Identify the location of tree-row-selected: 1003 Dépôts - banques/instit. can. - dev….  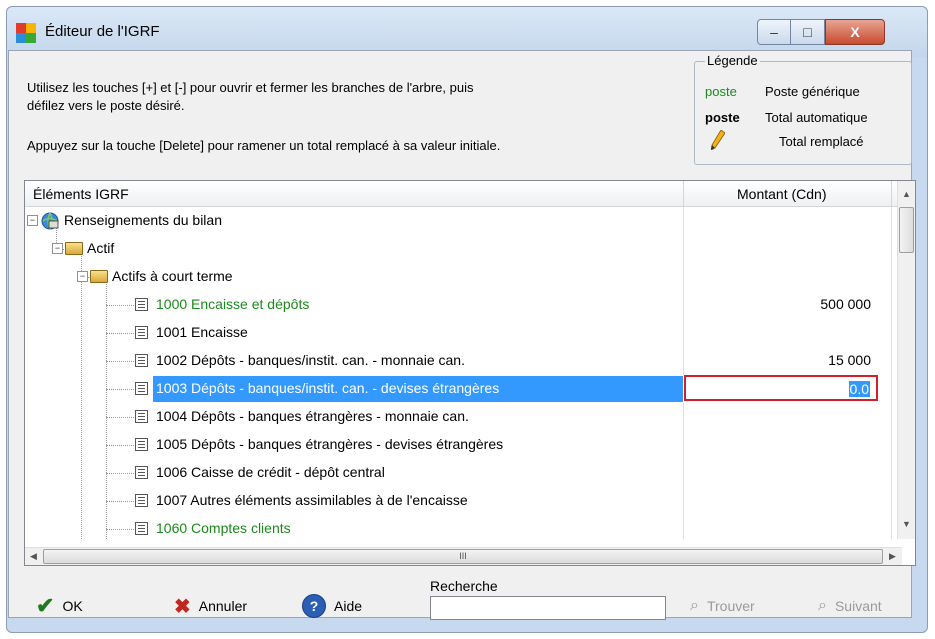
(464, 389).